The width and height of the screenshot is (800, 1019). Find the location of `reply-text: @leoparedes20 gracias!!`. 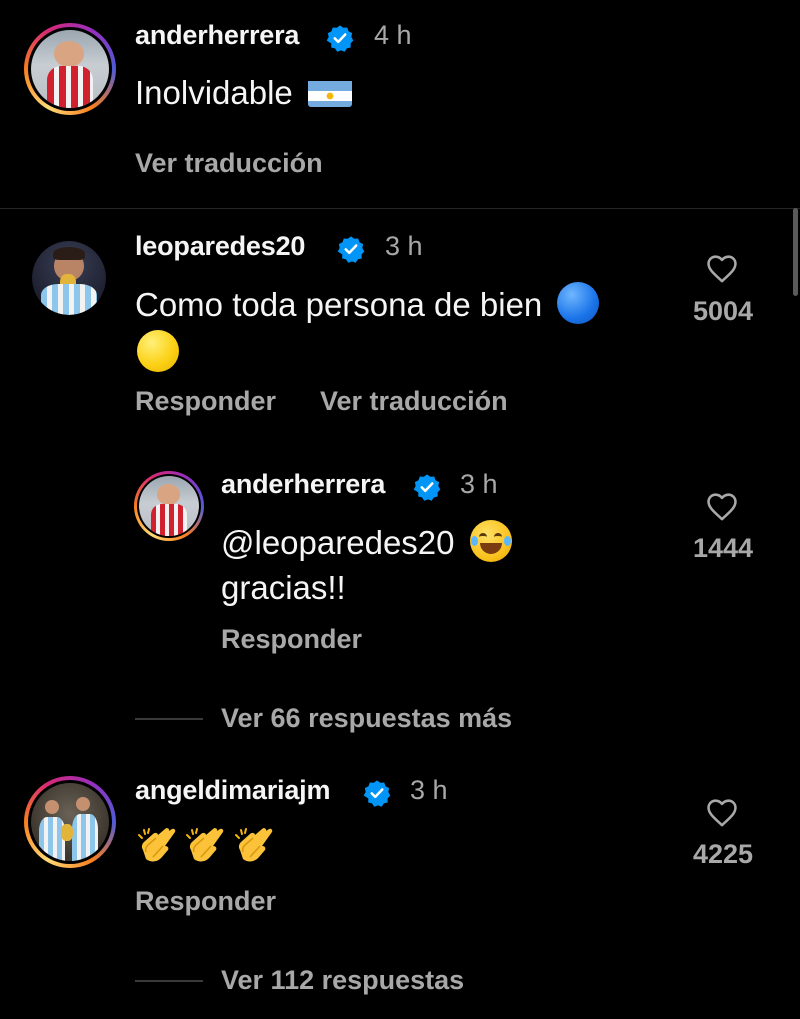

reply-text: @leoparedes20 gracias!! is located at coordinates (441, 565).